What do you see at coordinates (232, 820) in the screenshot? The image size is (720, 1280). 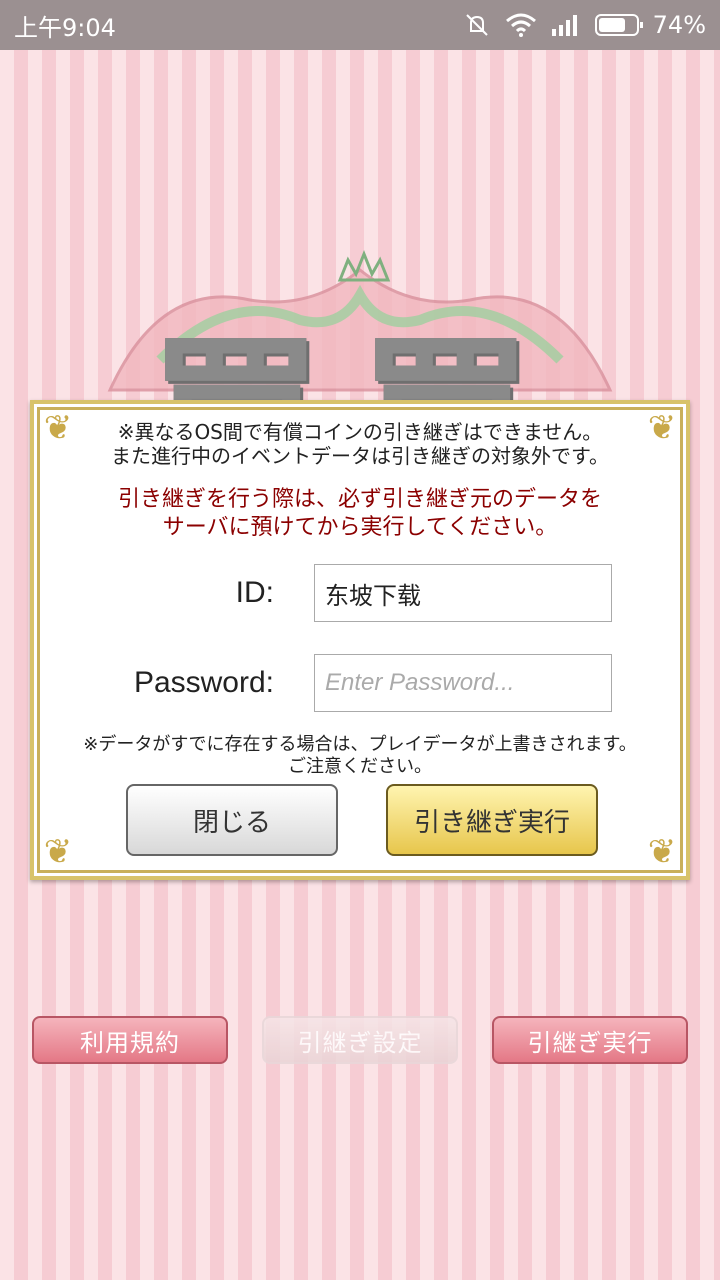 I see `close-button: 閉じる` at bounding box center [232, 820].